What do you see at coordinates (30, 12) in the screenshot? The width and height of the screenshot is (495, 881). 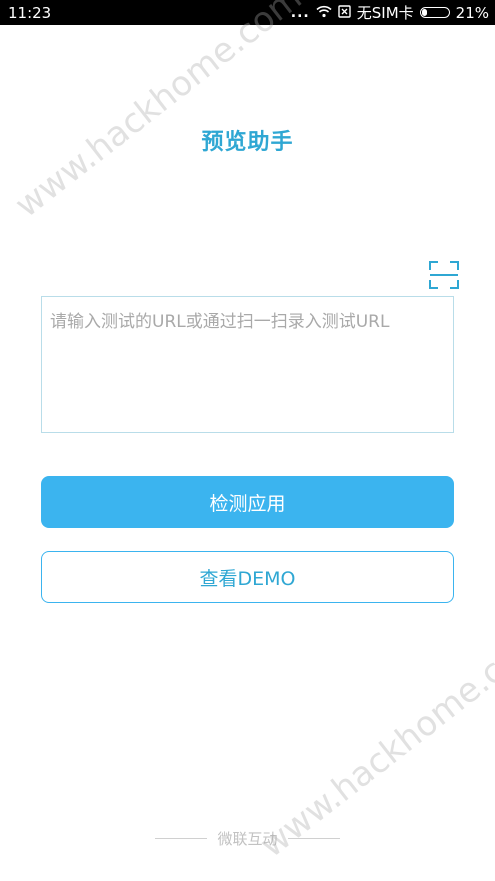 I see `status-time: 11:23` at bounding box center [30, 12].